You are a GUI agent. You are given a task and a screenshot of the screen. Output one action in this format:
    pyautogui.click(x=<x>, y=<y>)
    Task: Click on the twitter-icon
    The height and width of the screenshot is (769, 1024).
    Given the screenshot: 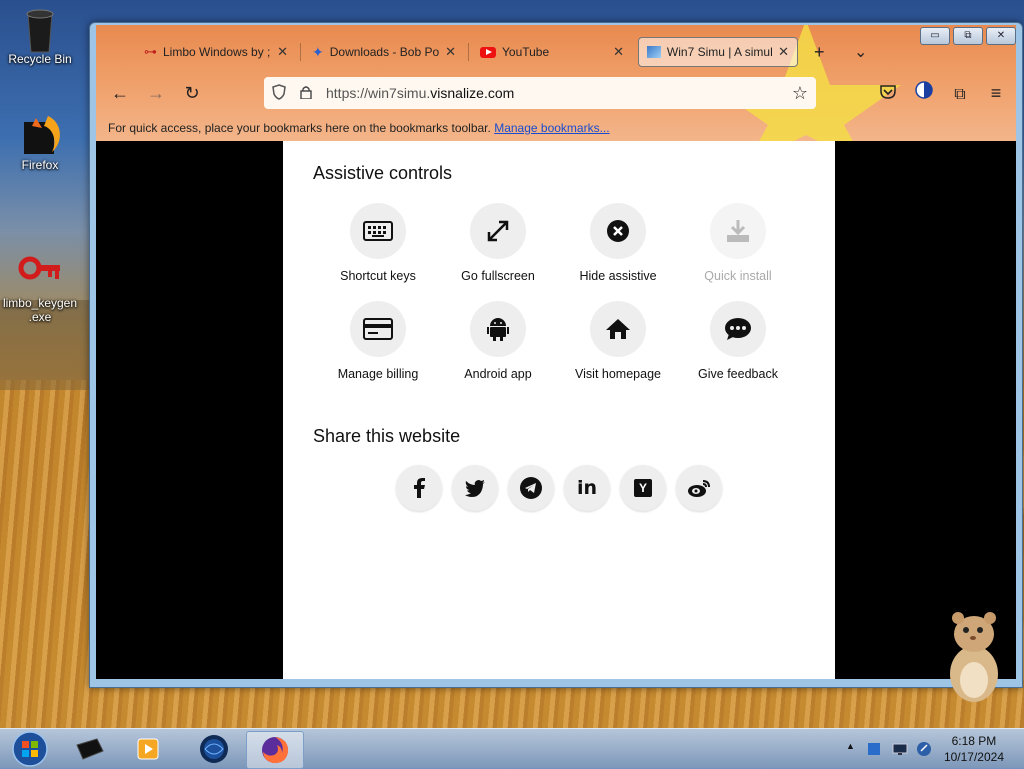 What is the action you would take?
    pyautogui.click(x=475, y=488)
    